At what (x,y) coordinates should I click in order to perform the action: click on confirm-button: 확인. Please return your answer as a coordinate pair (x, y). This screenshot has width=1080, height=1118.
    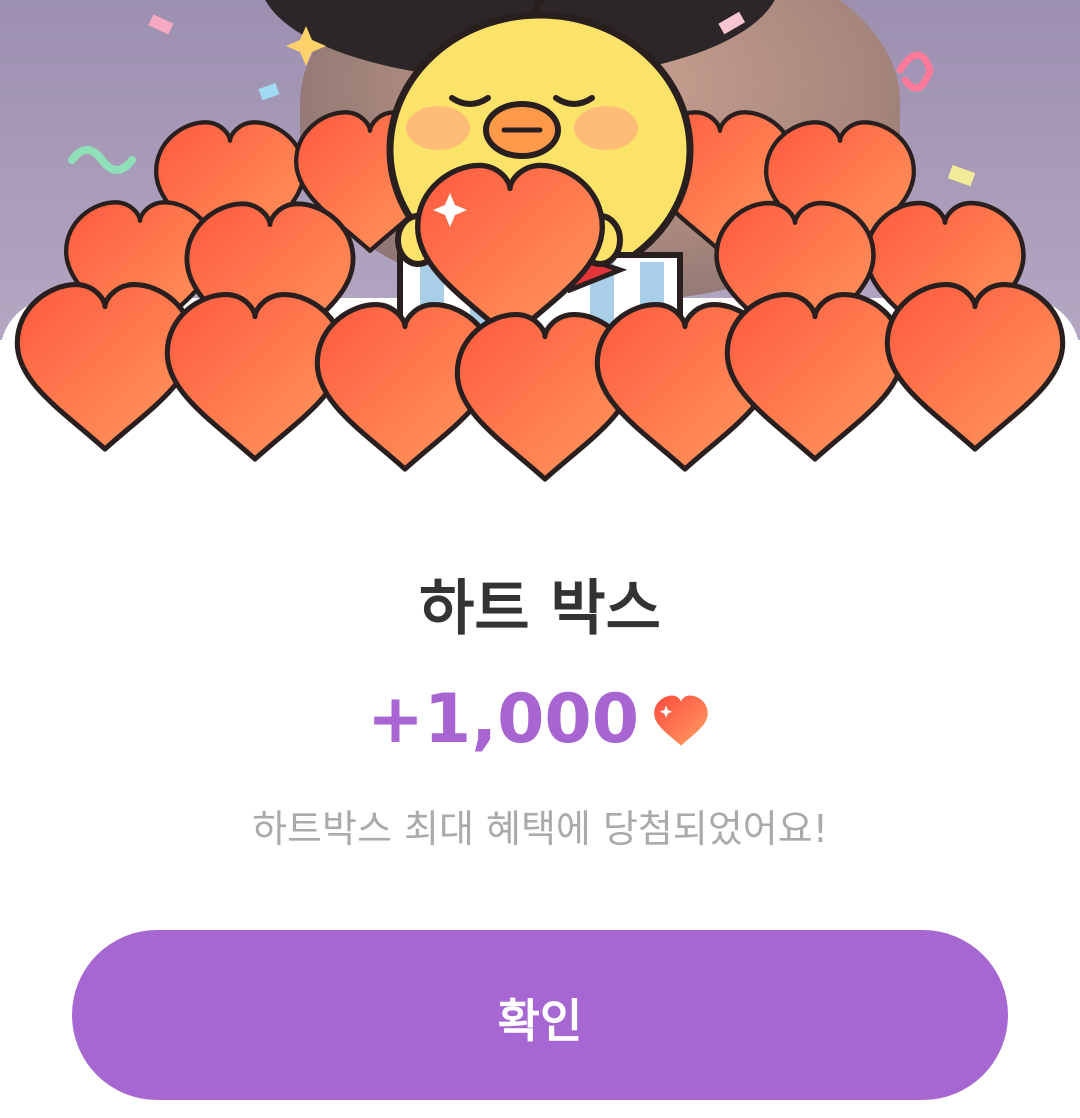
    Looking at the image, I should click on (540, 1015).